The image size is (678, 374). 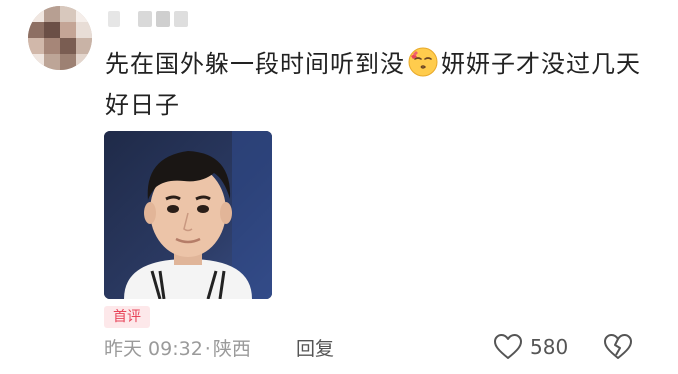 What do you see at coordinates (315, 349) in the screenshot?
I see `reply-button: 回复` at bounding box center [315, 349].